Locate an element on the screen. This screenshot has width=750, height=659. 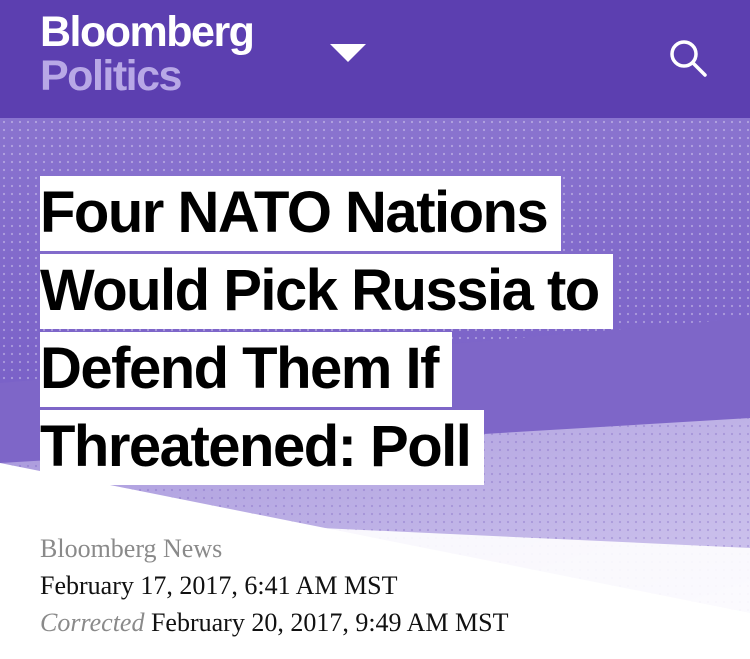
chevron-down-icon is located at coordinates (348, 53).